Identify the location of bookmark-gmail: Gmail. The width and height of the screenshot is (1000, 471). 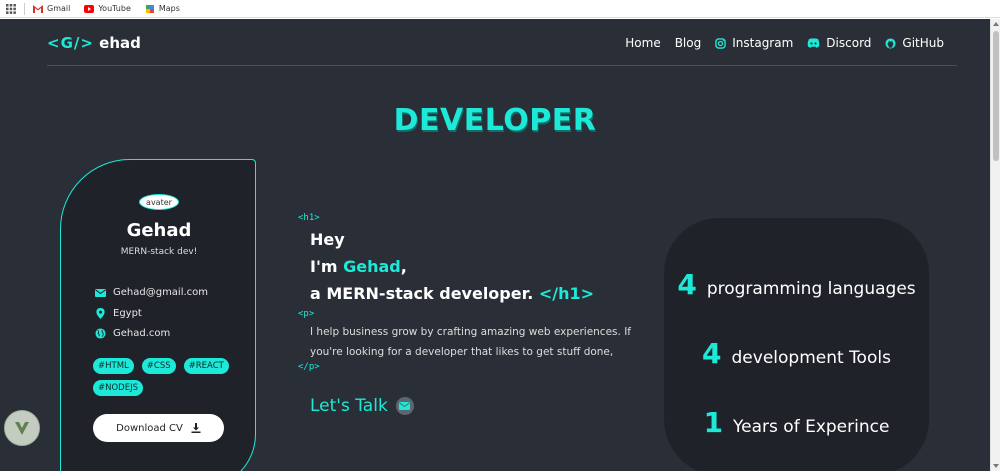
(51, 8).